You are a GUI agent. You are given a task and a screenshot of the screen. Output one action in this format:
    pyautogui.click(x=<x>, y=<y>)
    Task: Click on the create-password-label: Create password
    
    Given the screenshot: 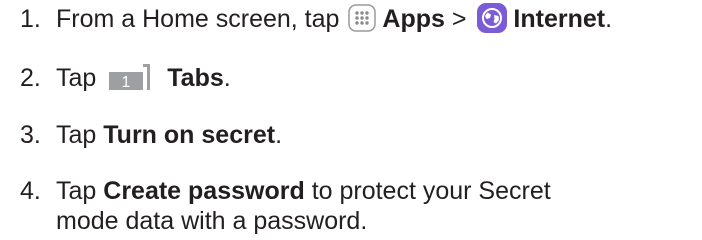 What is the action you would take?
    pyautogui.click(x=204, y=191)
    